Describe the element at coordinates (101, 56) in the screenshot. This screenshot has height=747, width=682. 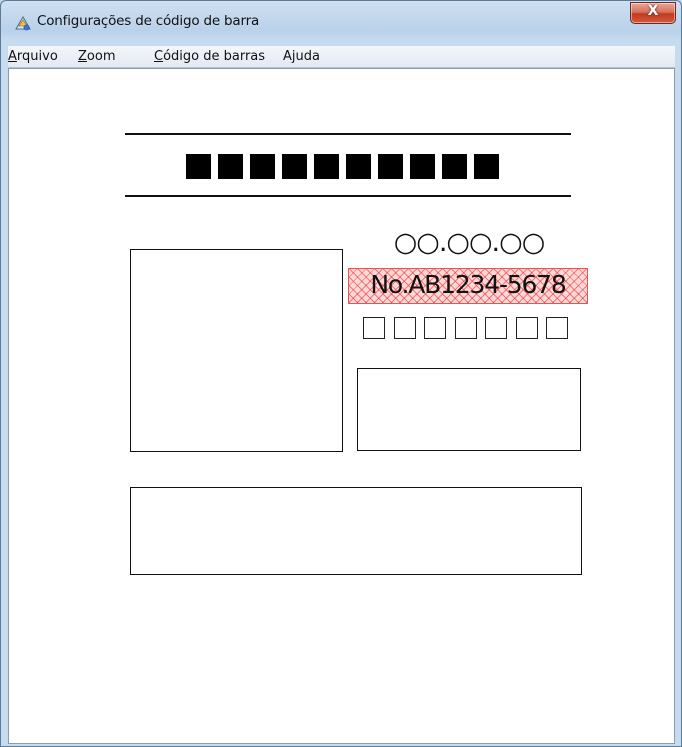
I see `menu-zoom-label: oom` at that location.